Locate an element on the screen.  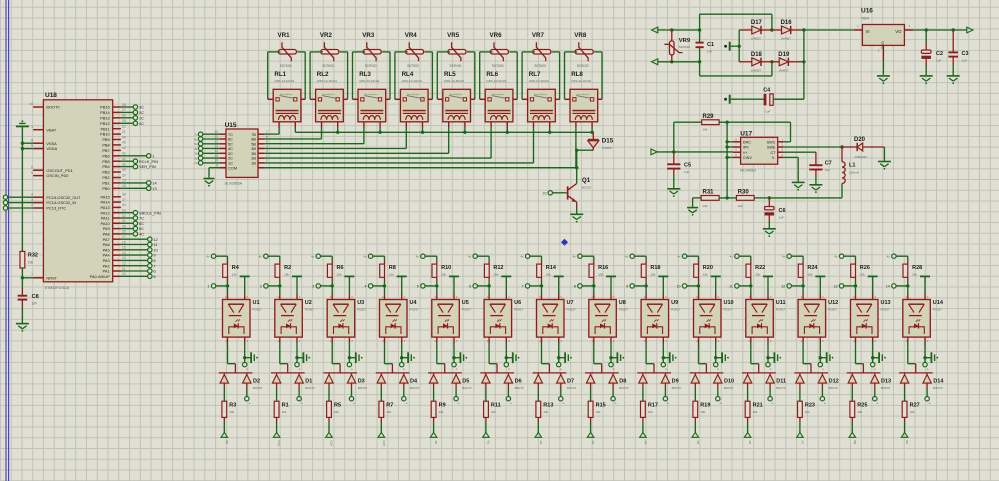
svg-text: R22 is located at coordinates (760, 268).